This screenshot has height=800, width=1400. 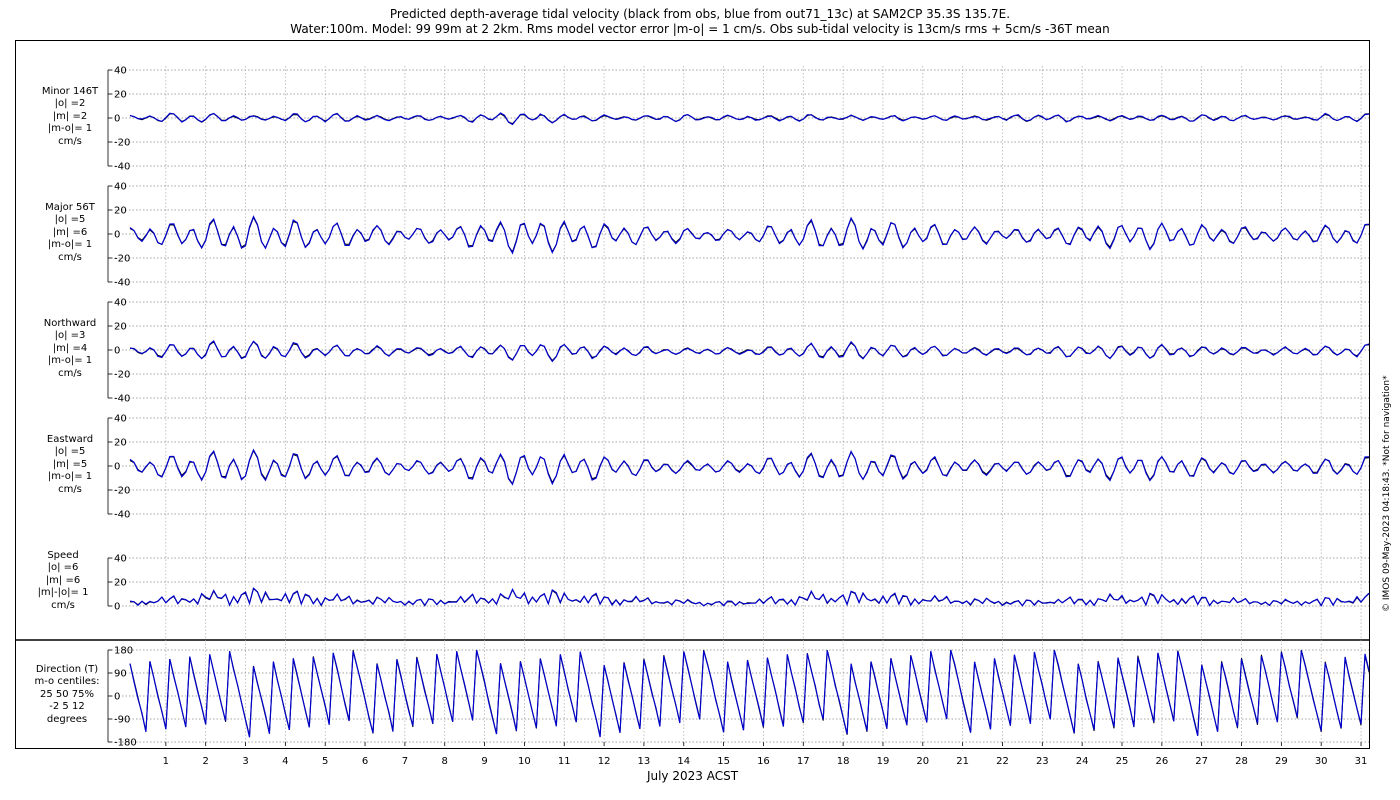 What do you see at coordinates (123, 651) in the screenshot?
I see `y-tick-label: 180` at bounding box center [123, 651].